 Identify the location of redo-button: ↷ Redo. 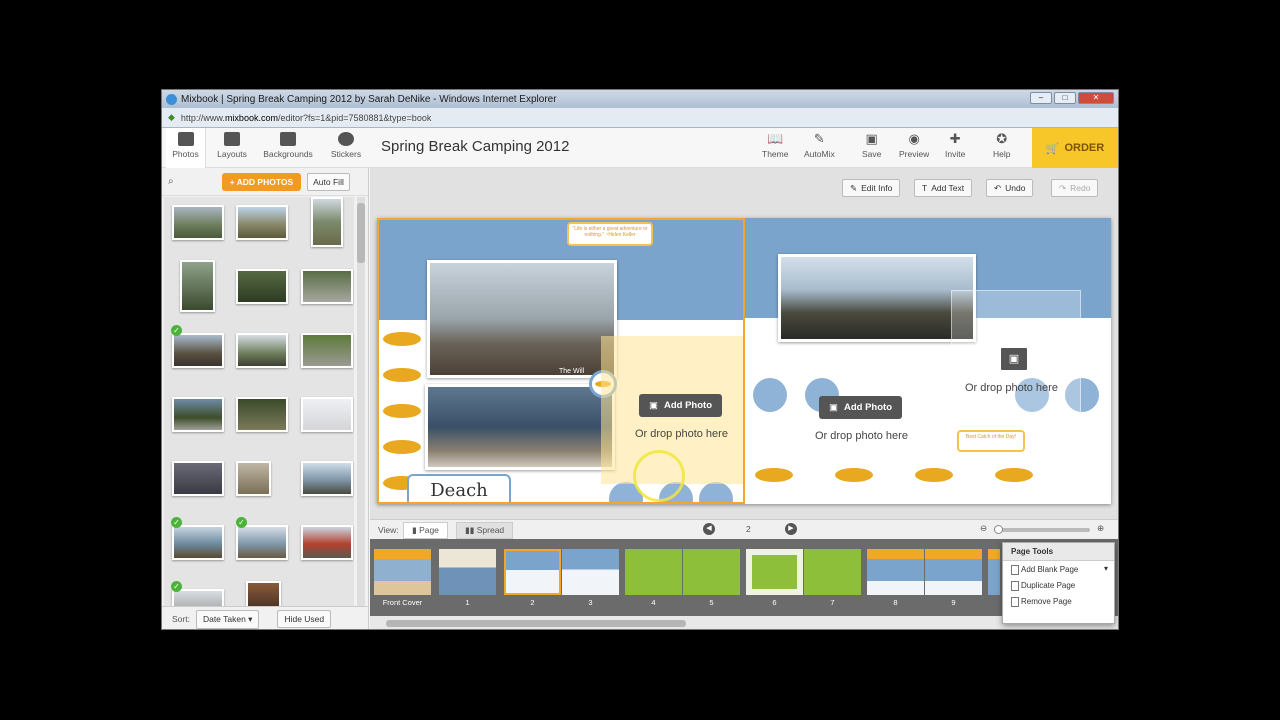
(1075, 188).